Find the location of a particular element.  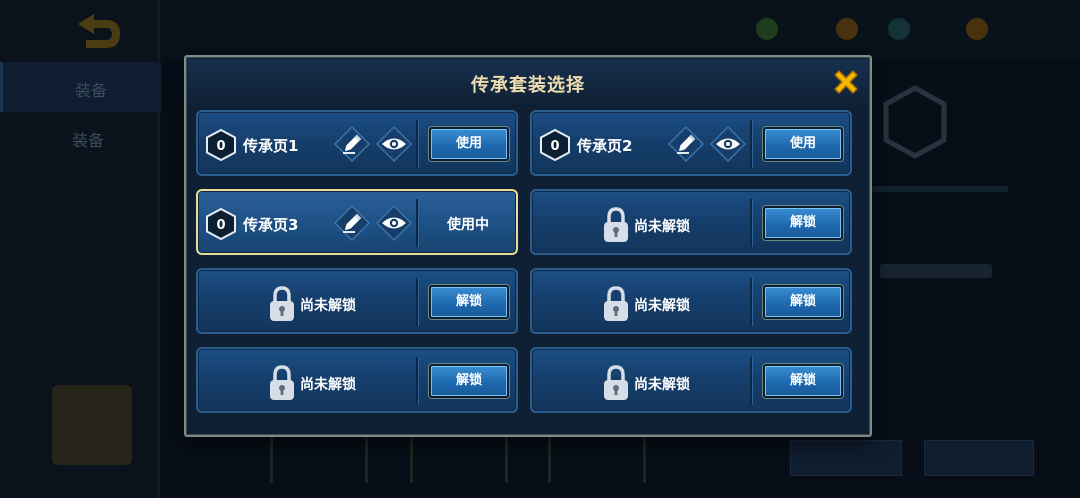

dialog-title: 传承套装选择 is located at coordinates (528, 85).